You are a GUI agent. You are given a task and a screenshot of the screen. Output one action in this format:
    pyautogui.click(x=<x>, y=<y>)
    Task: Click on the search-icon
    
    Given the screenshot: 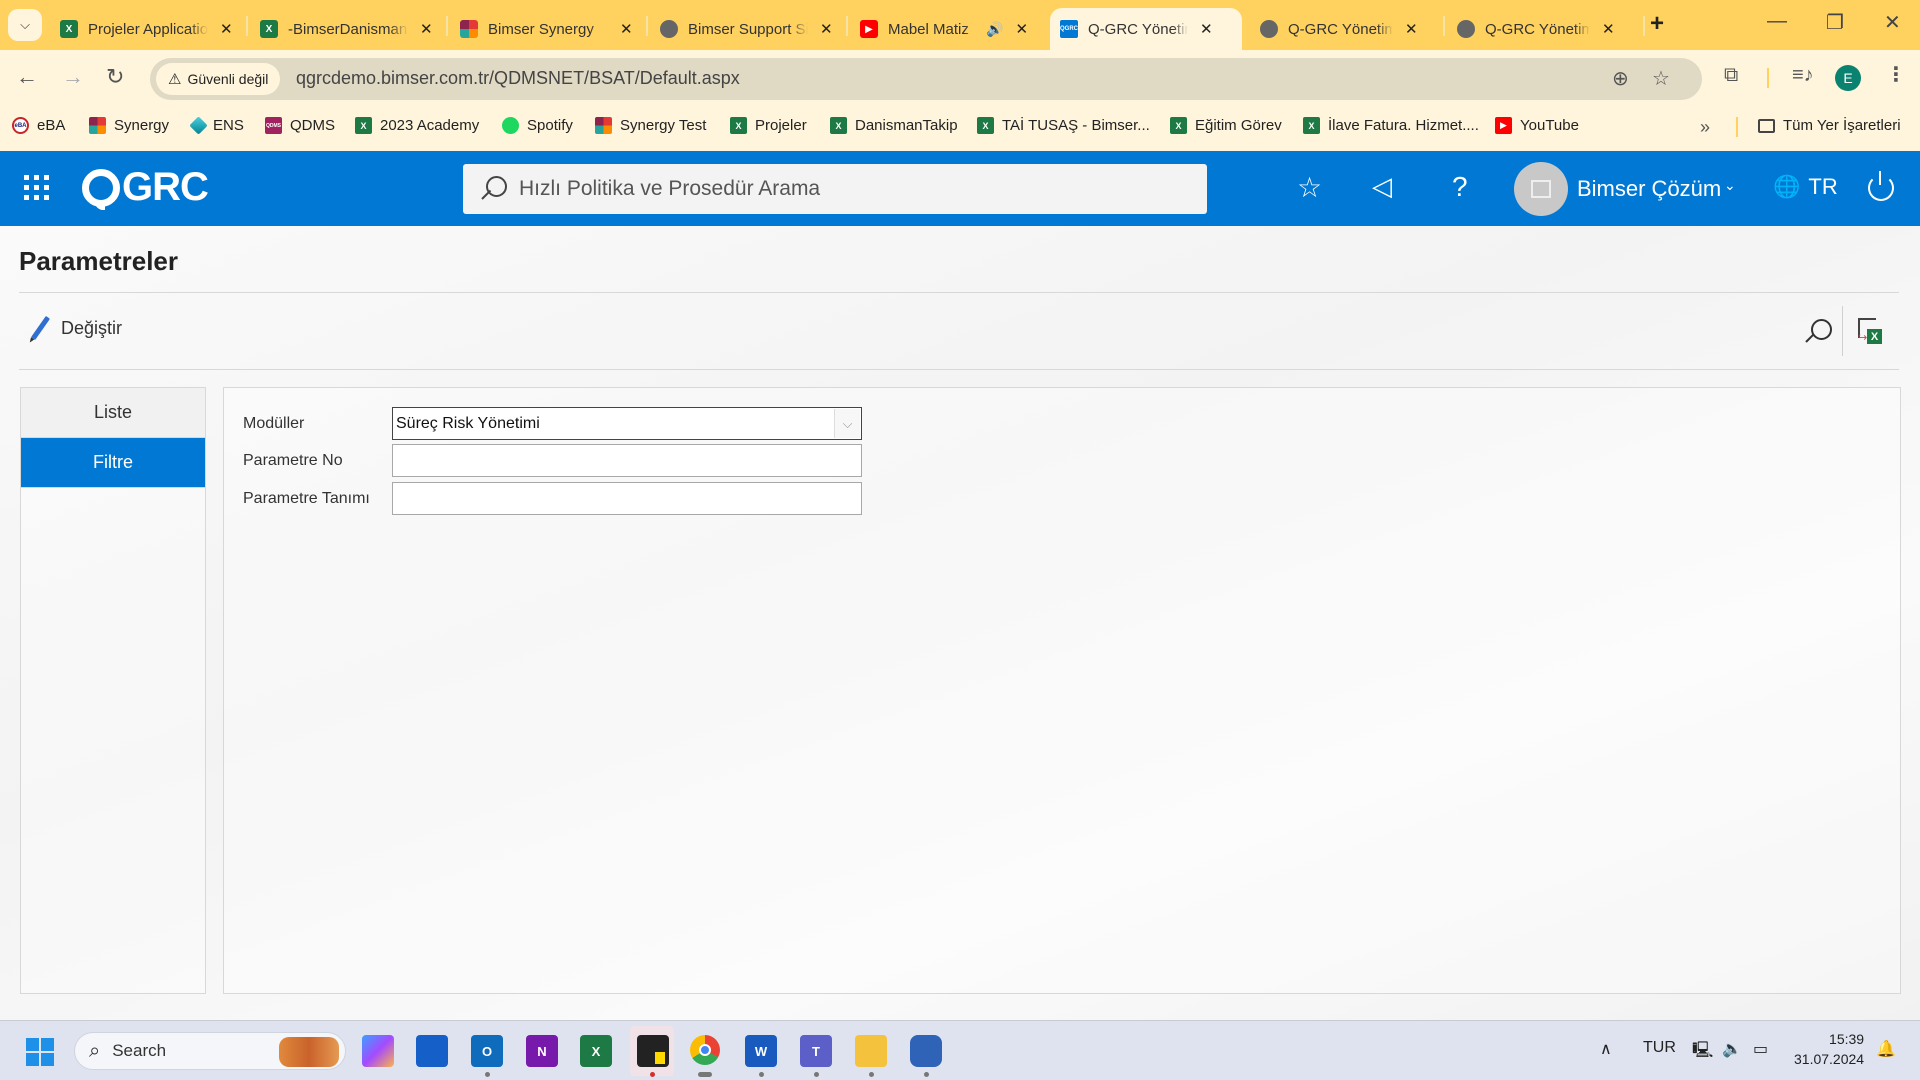 What is the action you would take?
    pyautogui.click(x=1819, y=332)
    